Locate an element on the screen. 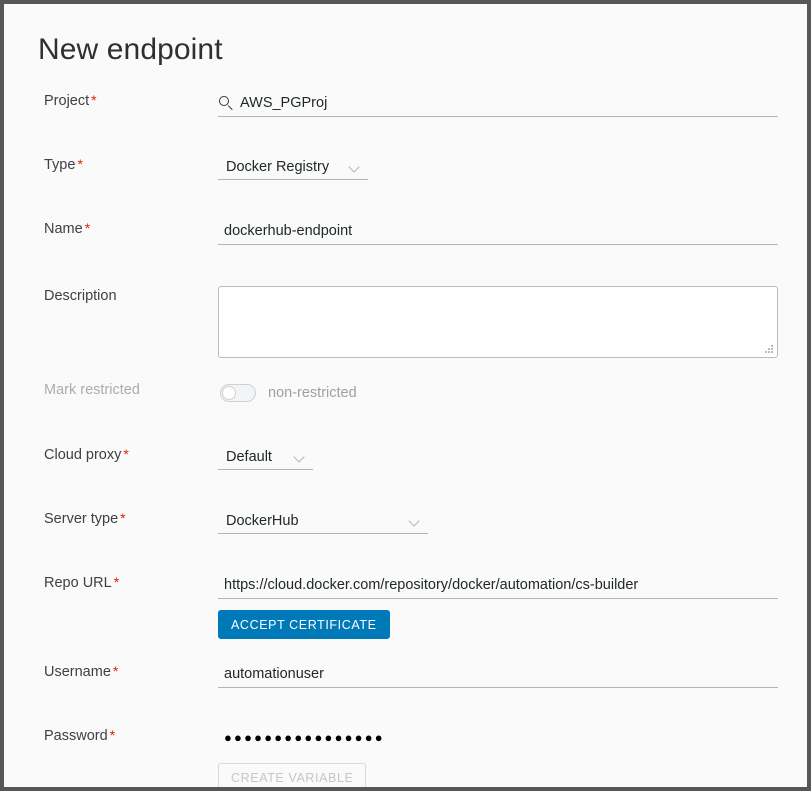  form-row-username: Username * automationuser is located at coordinates (405, 684).